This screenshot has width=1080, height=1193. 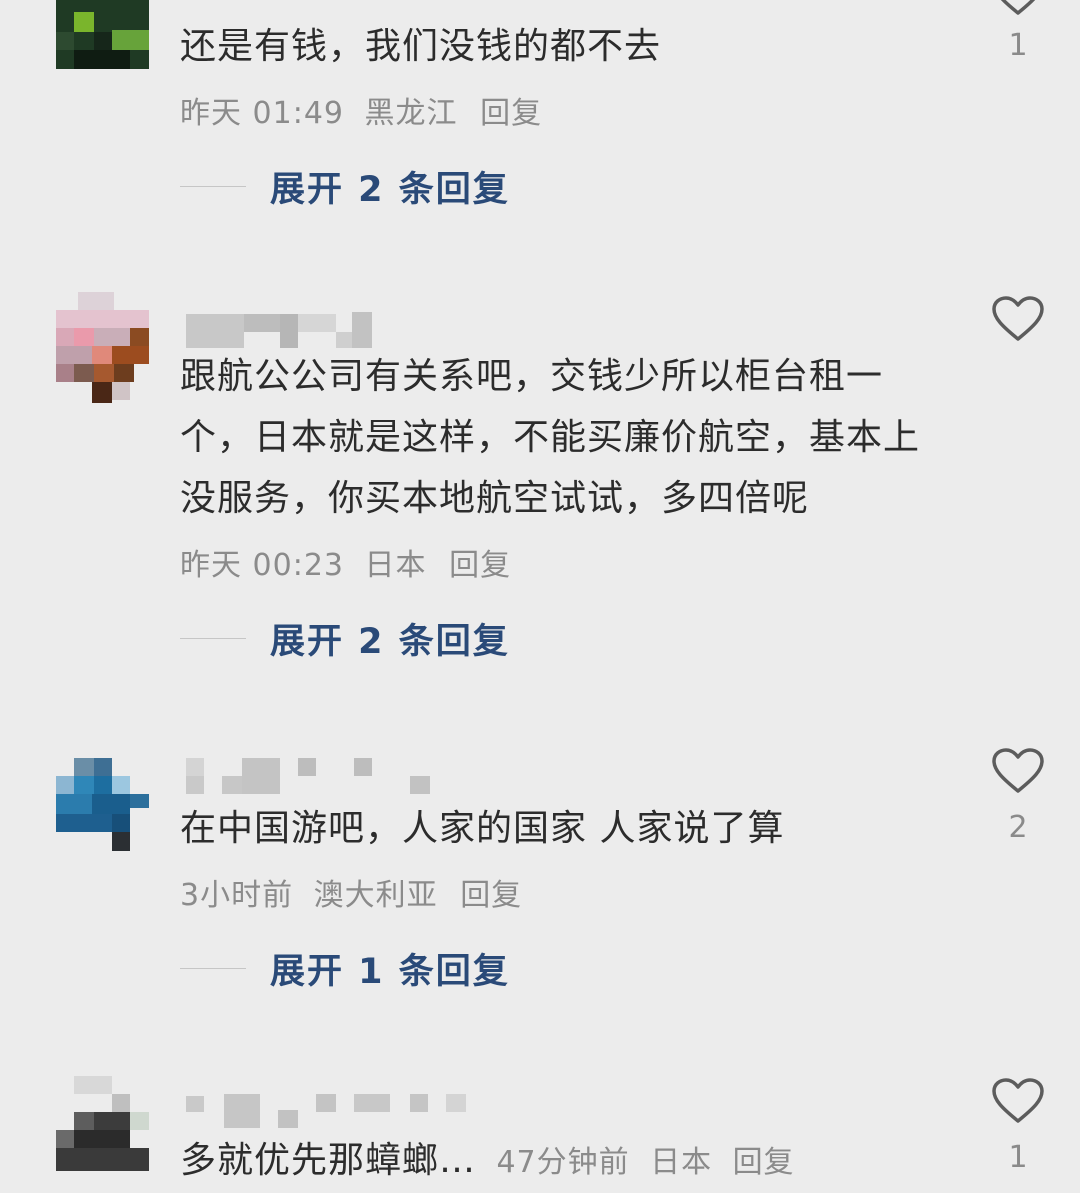 What do you see at coordinates (237, 895) in the screenshot?
I see `comment-time: 3小时前` at bounding box center [237, 895].